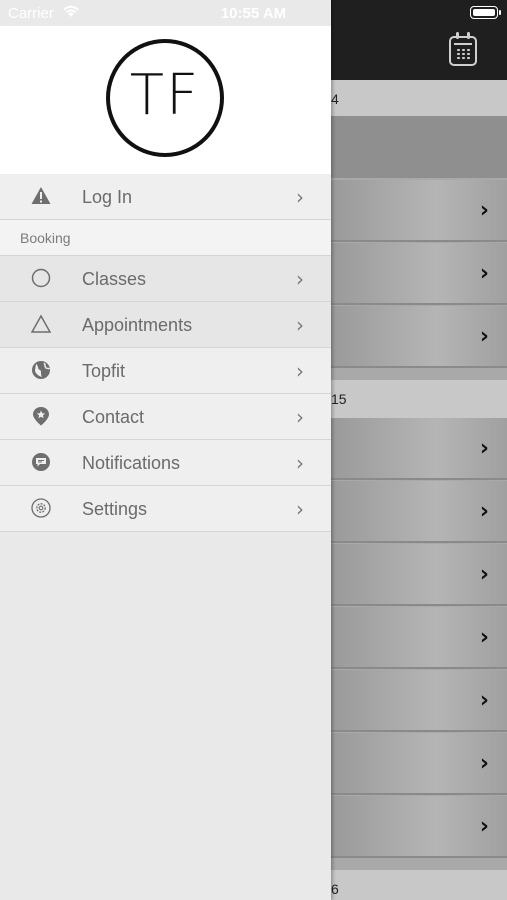  I want to click on menu-item-contact: Contact ›, so click(165, 417).